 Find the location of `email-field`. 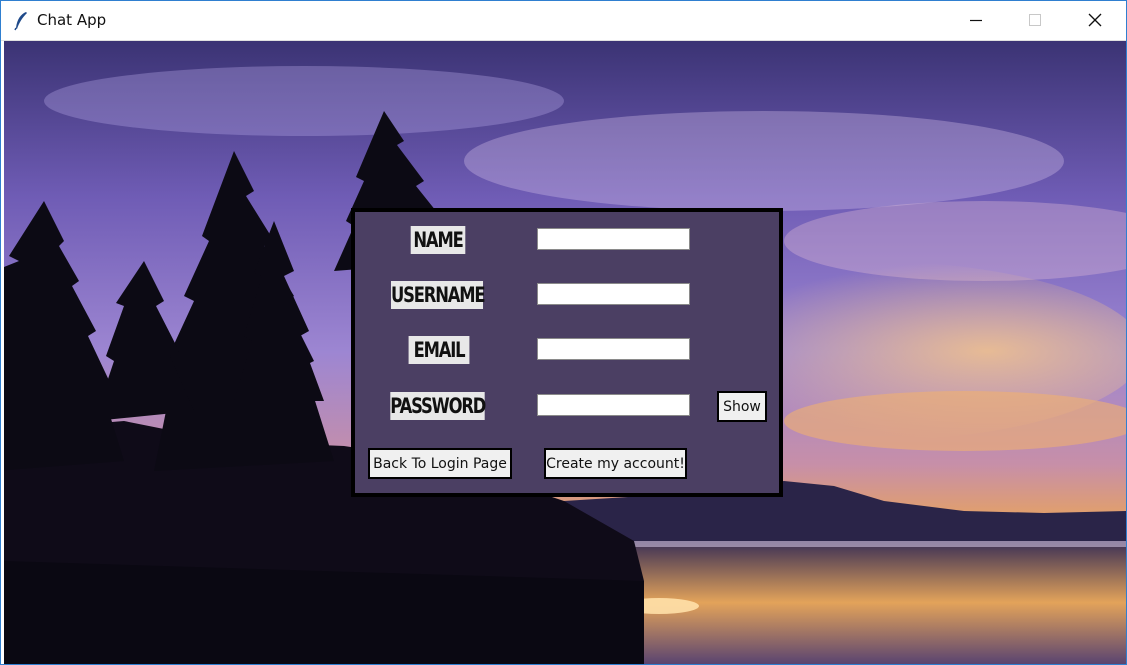

email-field is located at coordinates (613, 349).